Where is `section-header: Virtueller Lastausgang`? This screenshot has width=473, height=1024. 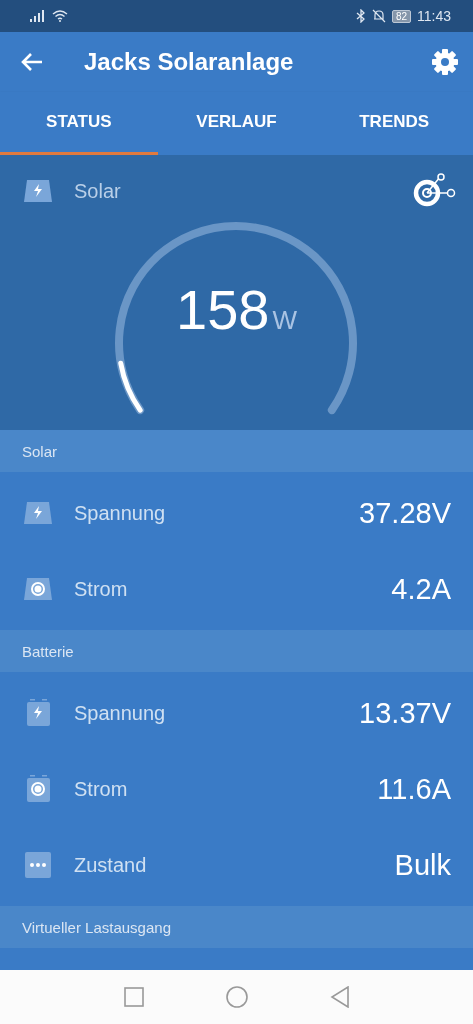
section-header: Virtueller Lastausgang is located at coordinates (236, 927).